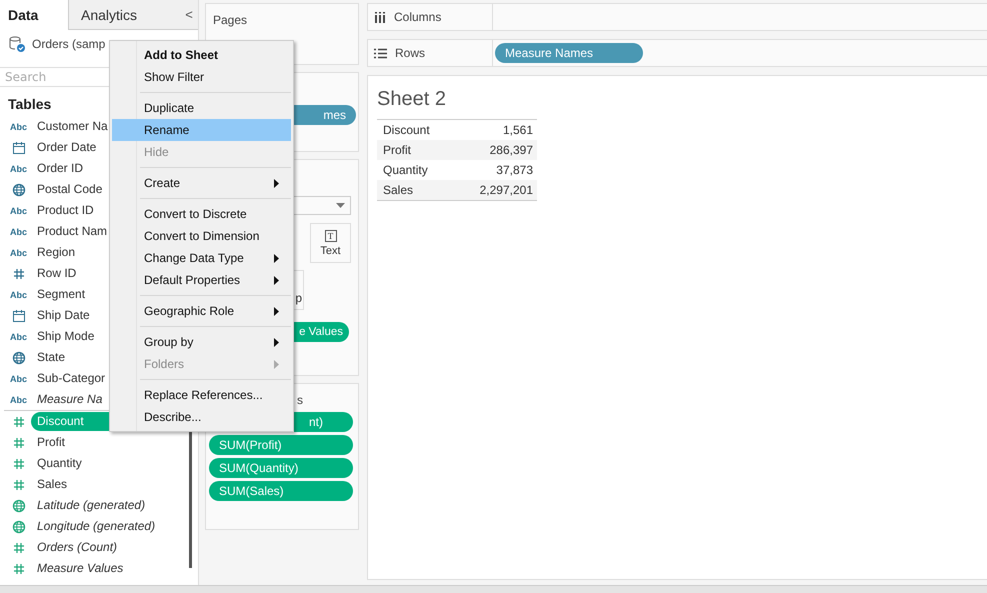  I want to click on field-item: Ship Date, so click(63, 315).